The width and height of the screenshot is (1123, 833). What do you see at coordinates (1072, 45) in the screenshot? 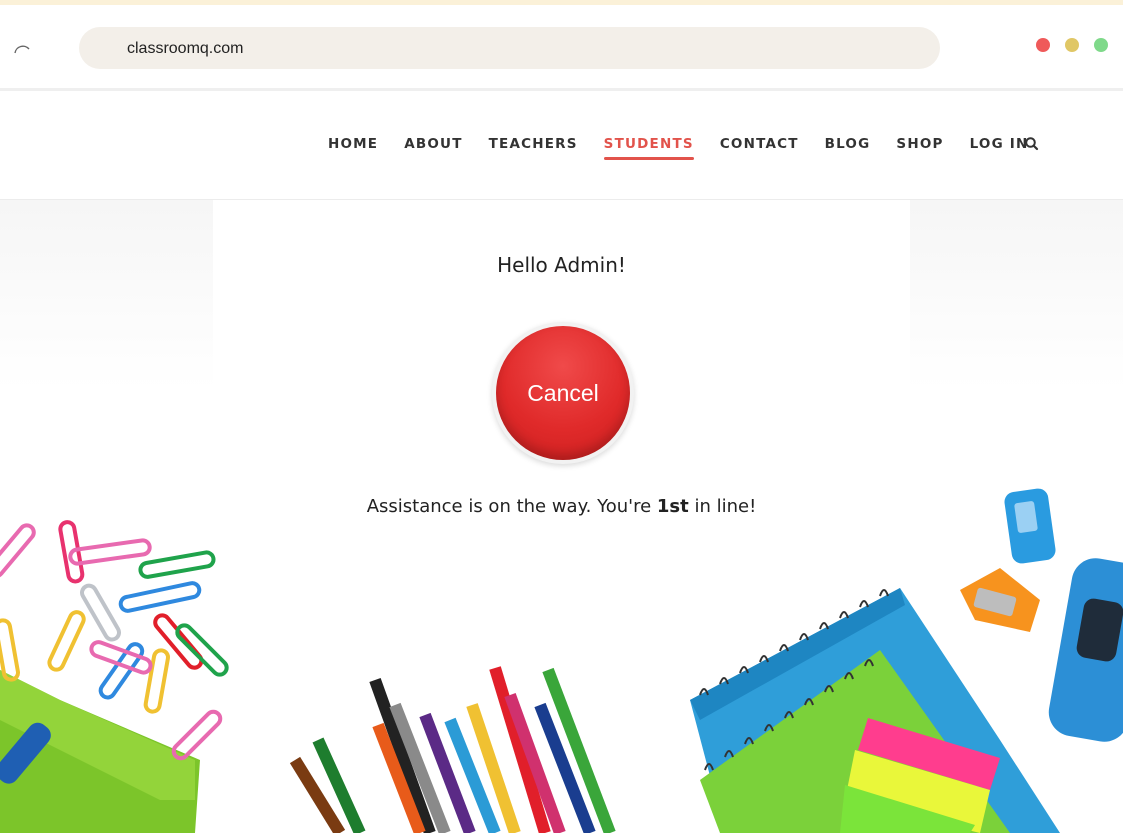
I see `window-minimize-button` at bounding box center [1072, 45].